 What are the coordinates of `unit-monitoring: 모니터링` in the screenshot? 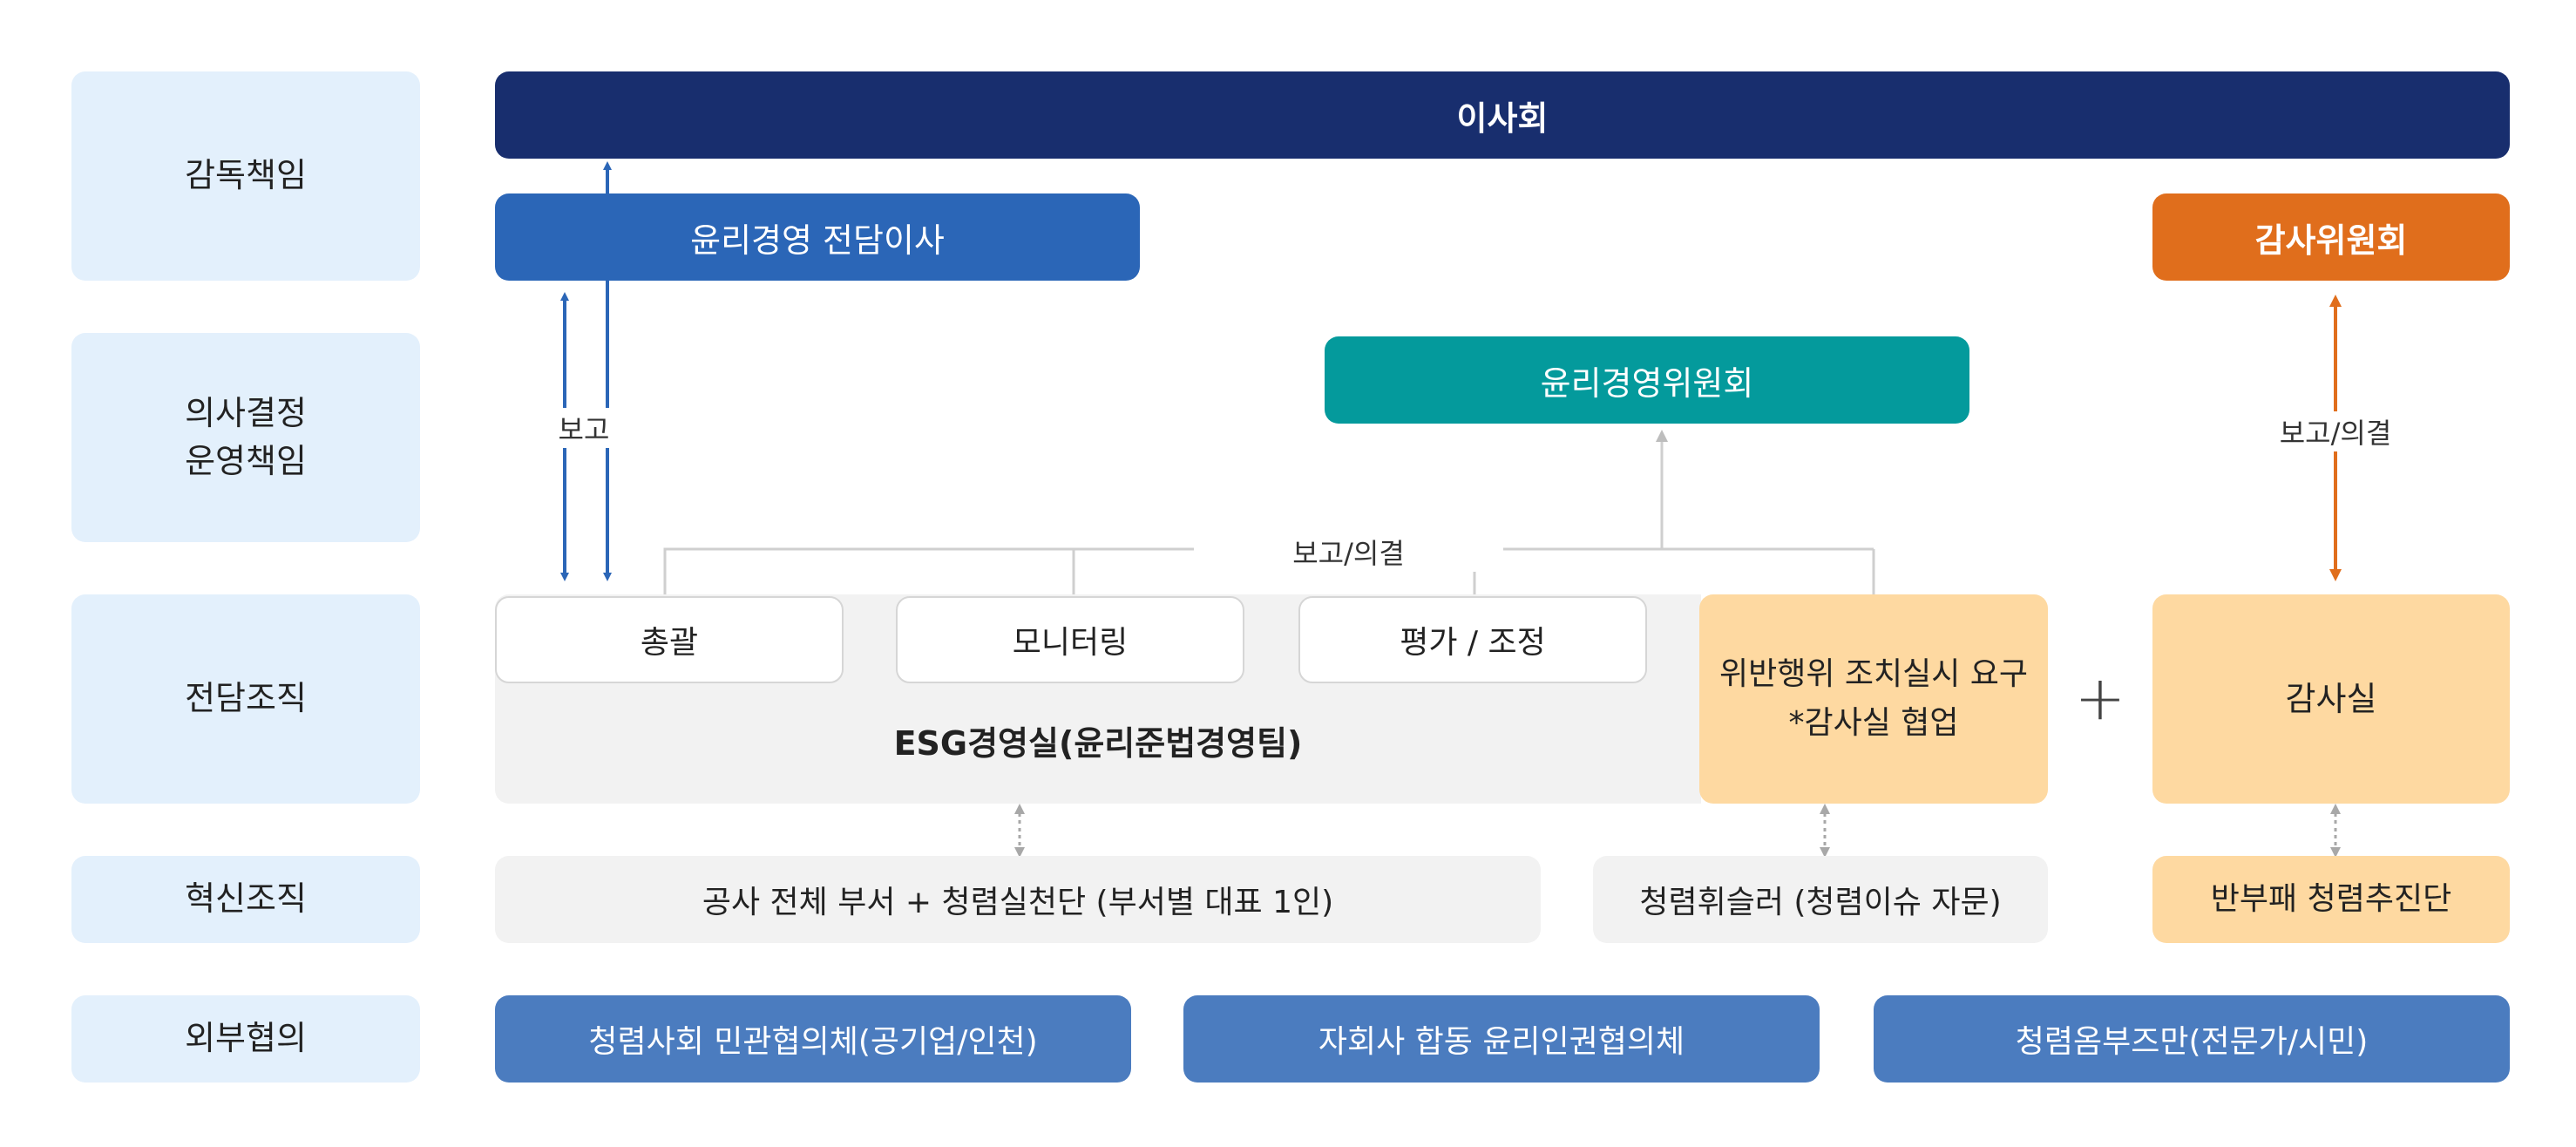 It's located at (1070, 639).